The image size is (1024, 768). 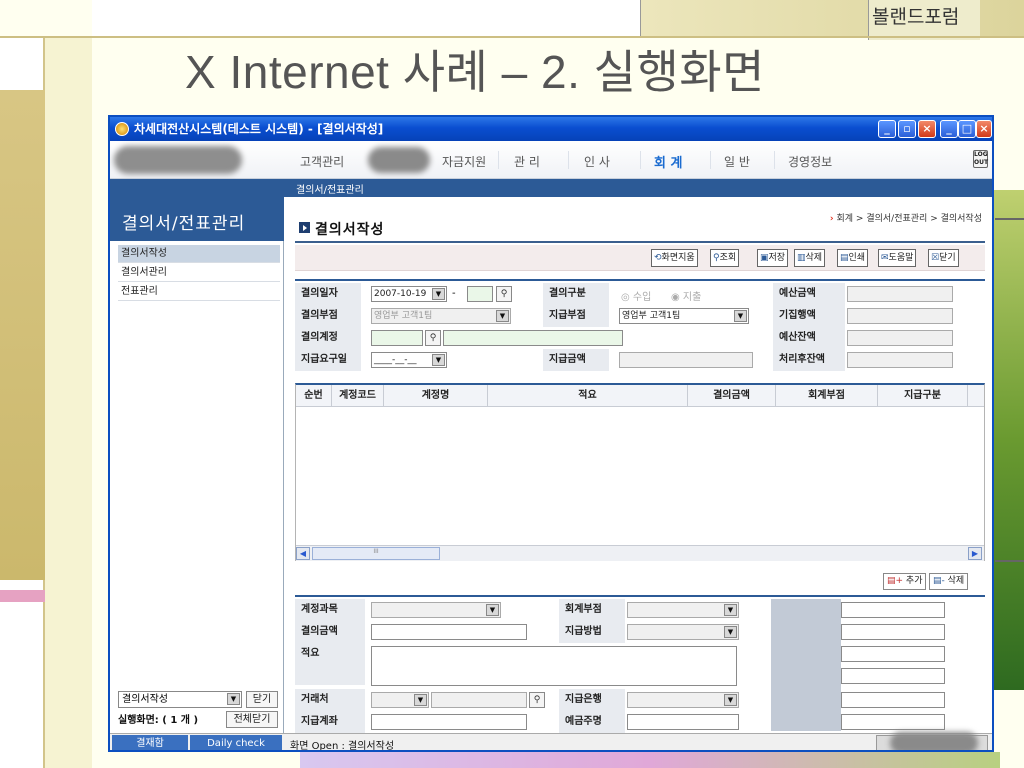 What do you see at coordinates (967, 129) in the screenshot?
I see `app-maximize-button: □` at bounding box center [967, 129].